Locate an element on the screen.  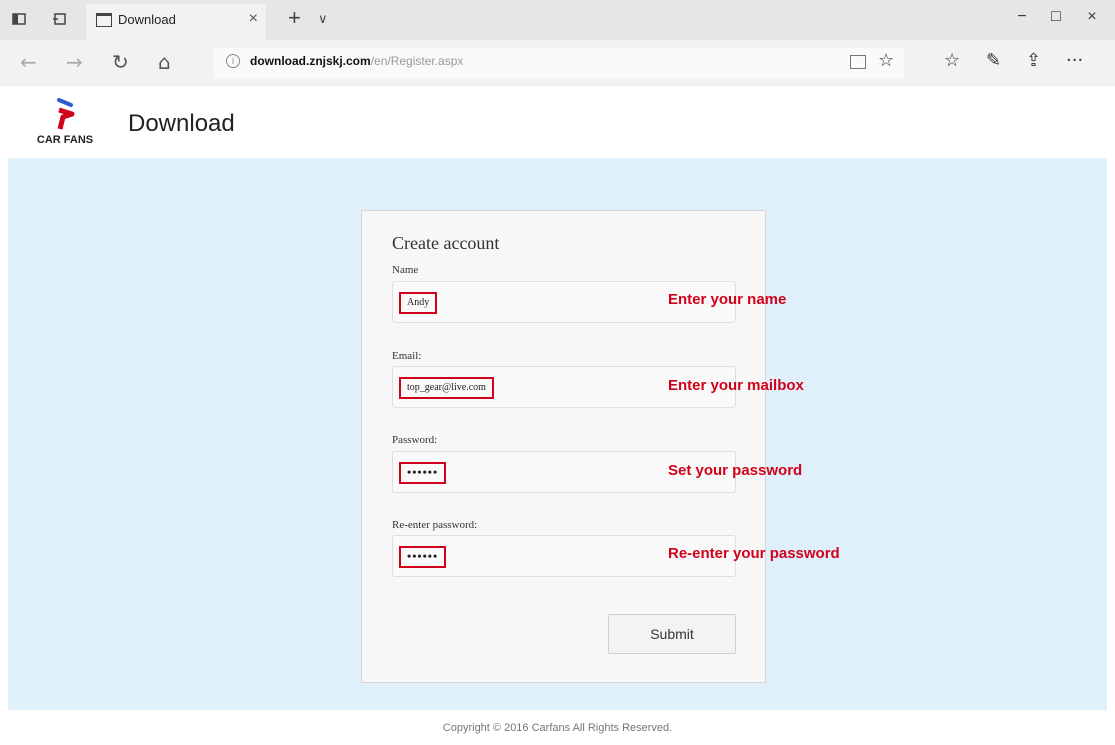
name-value-highlight: Andy is located at coordinates (418, 303).